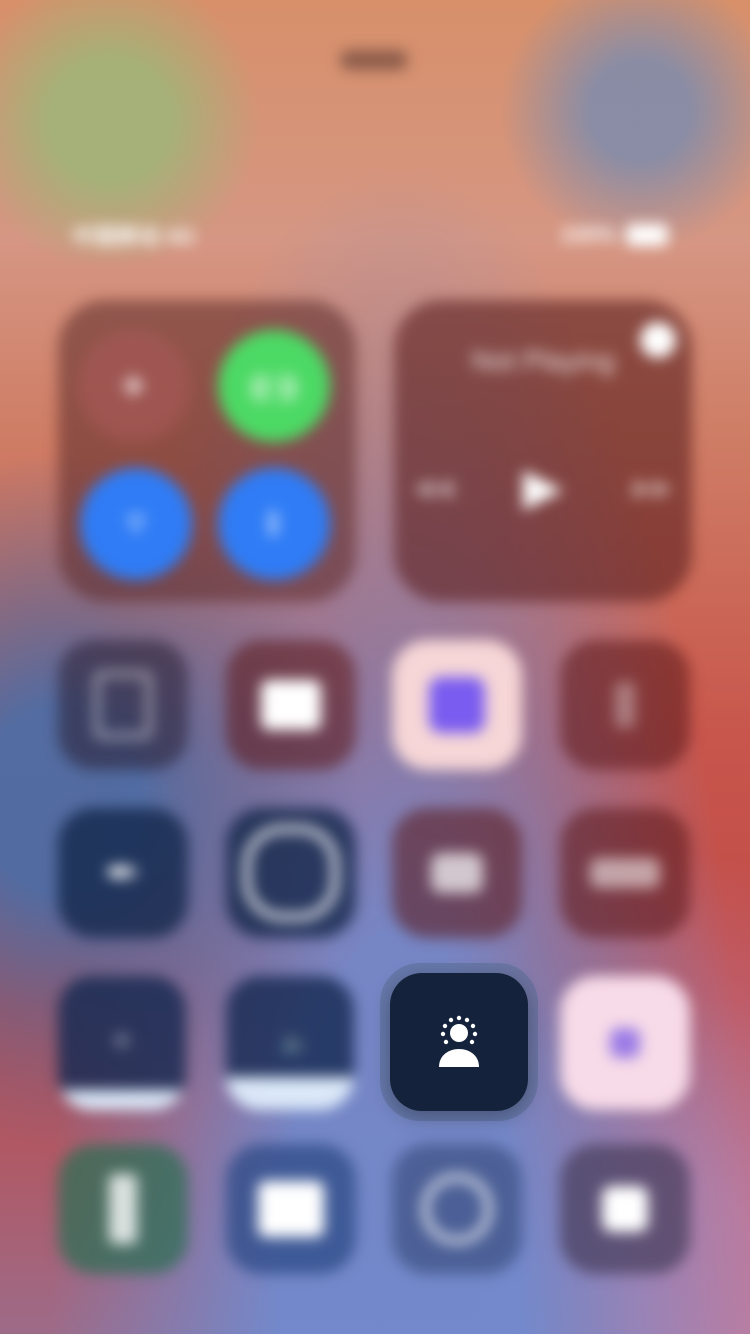 The image size is (750, 1334). I want to click on lock-rotation-icon, so click(123, 705).